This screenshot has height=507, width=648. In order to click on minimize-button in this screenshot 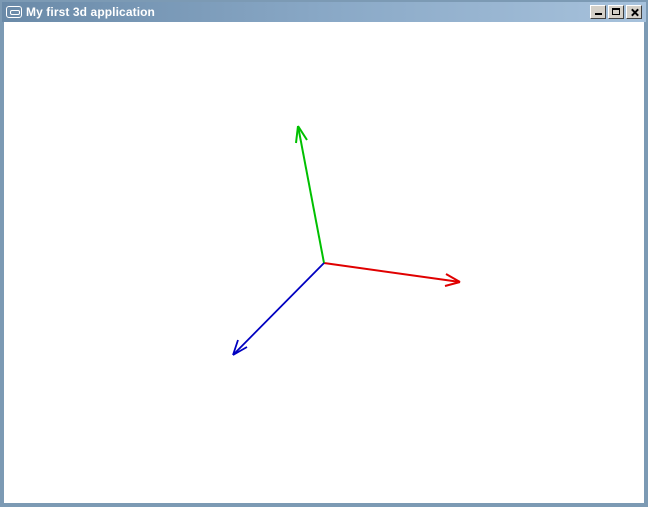, I will do `click(598, 12)`.